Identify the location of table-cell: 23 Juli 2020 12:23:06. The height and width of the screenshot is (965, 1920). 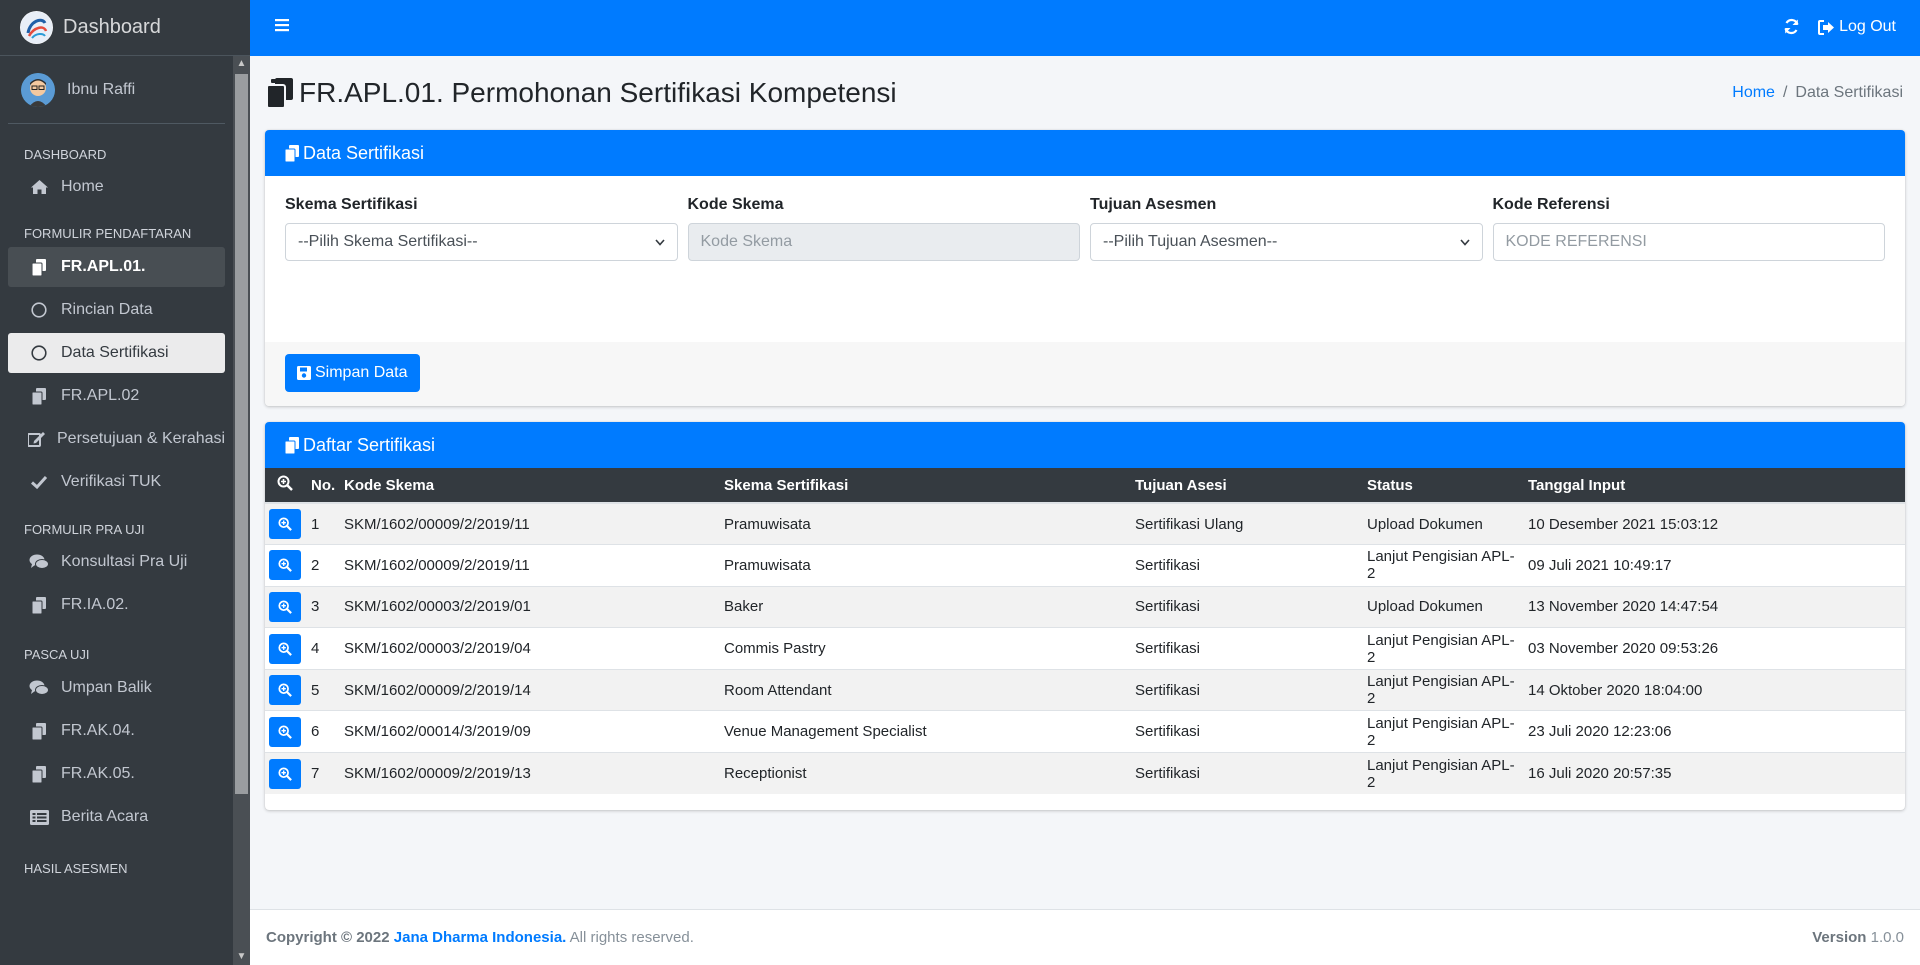
(1714, 731).